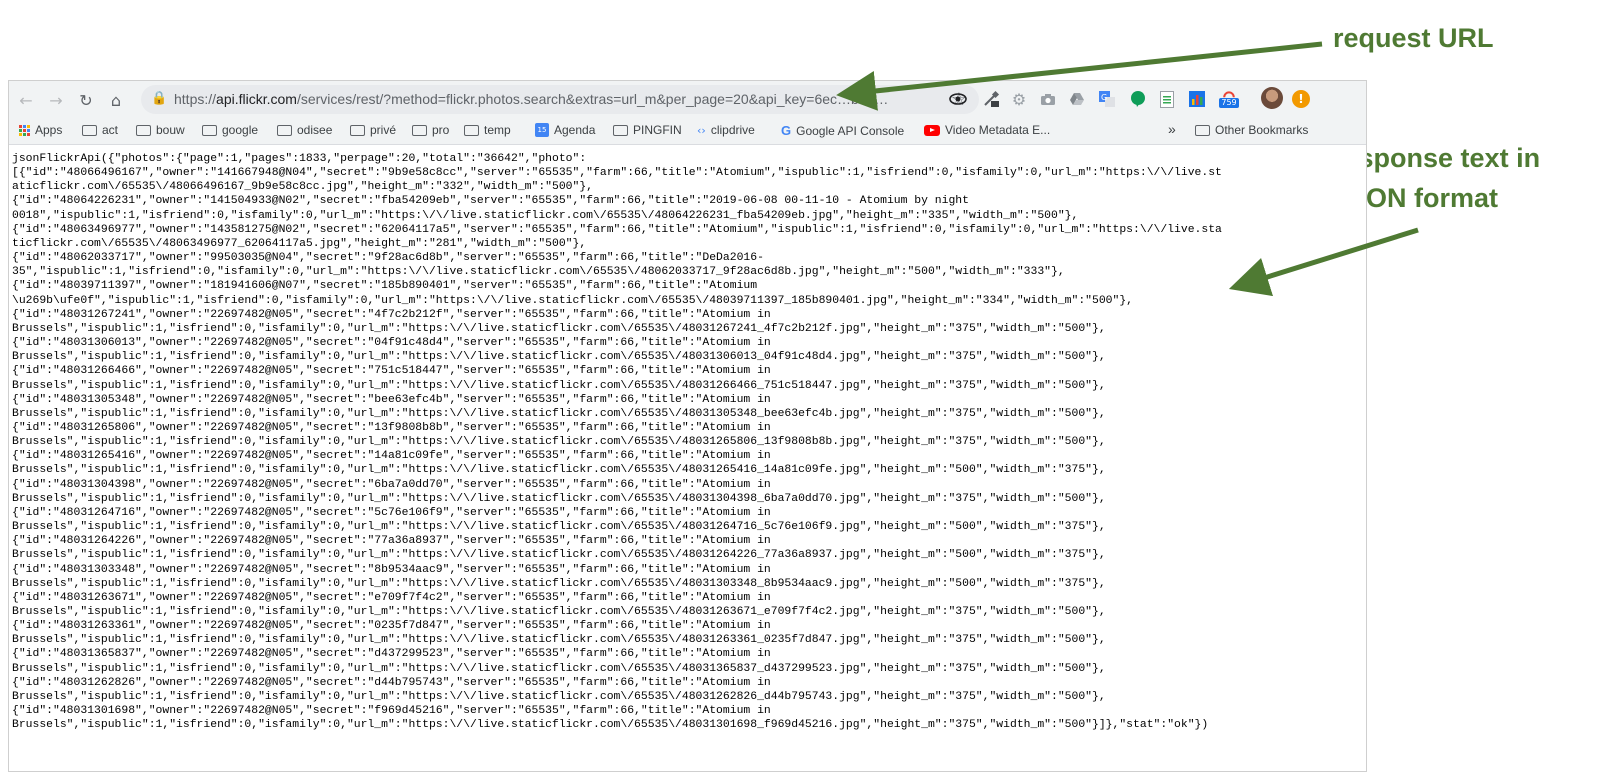 The width and height of the screenshot is (1616, 778). What do you see at coordinates (732, 130) in the screenshot?
I see `bookmark-label: clipdrive` at bounding box center [732, 130].